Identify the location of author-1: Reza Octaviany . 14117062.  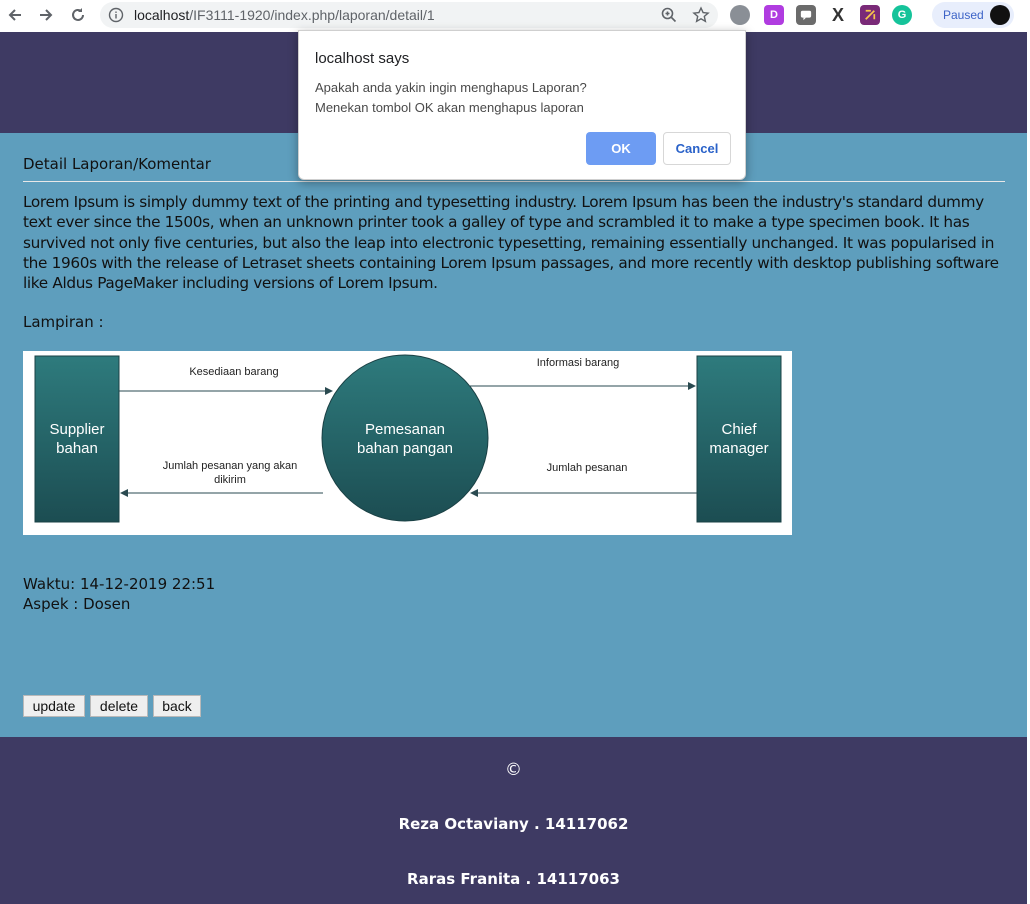
(513, 824).